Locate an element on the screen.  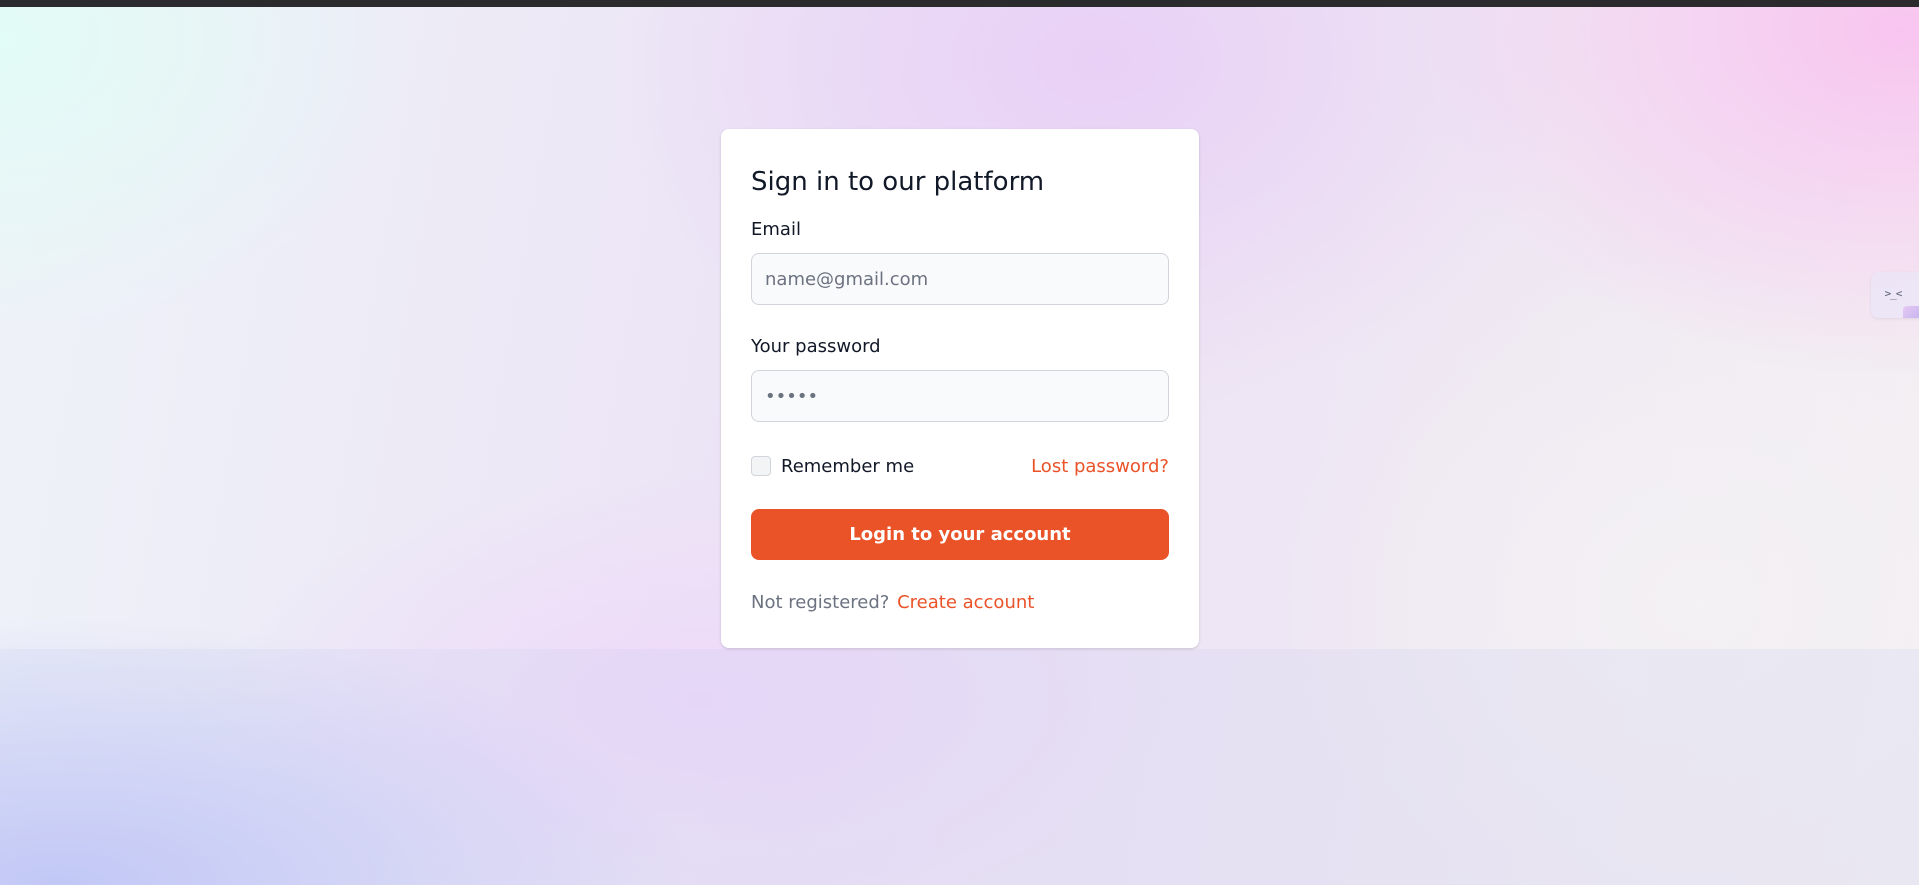
register-prompt: Not registered? Create account is located at coordinates (960, 603).